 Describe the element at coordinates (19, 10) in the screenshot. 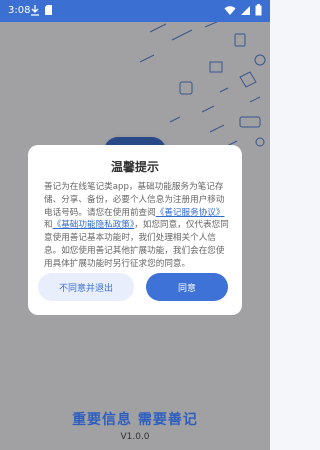

I see `status-time: 3:08` at that location.